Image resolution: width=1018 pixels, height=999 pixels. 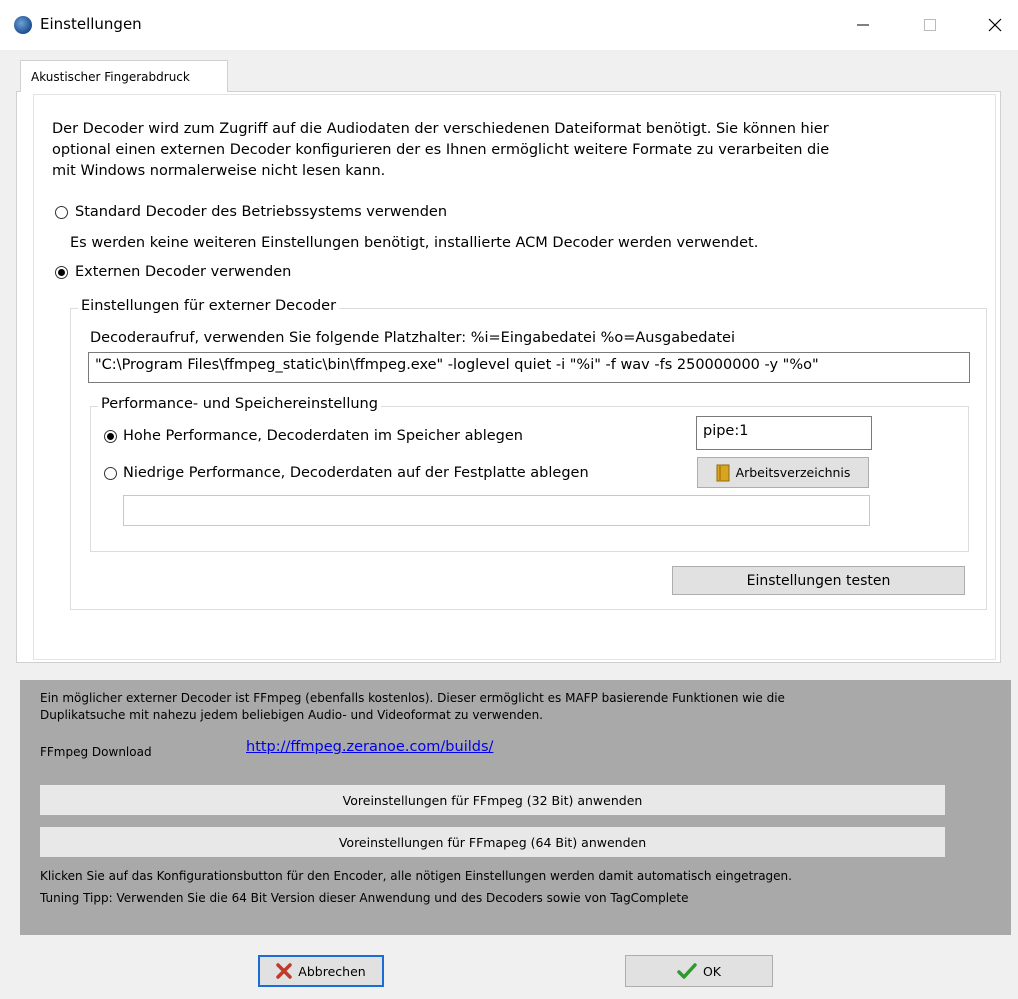 I want to click on external-decoder-label: Externen Decoder verwenden, so click(x=183, y=272).